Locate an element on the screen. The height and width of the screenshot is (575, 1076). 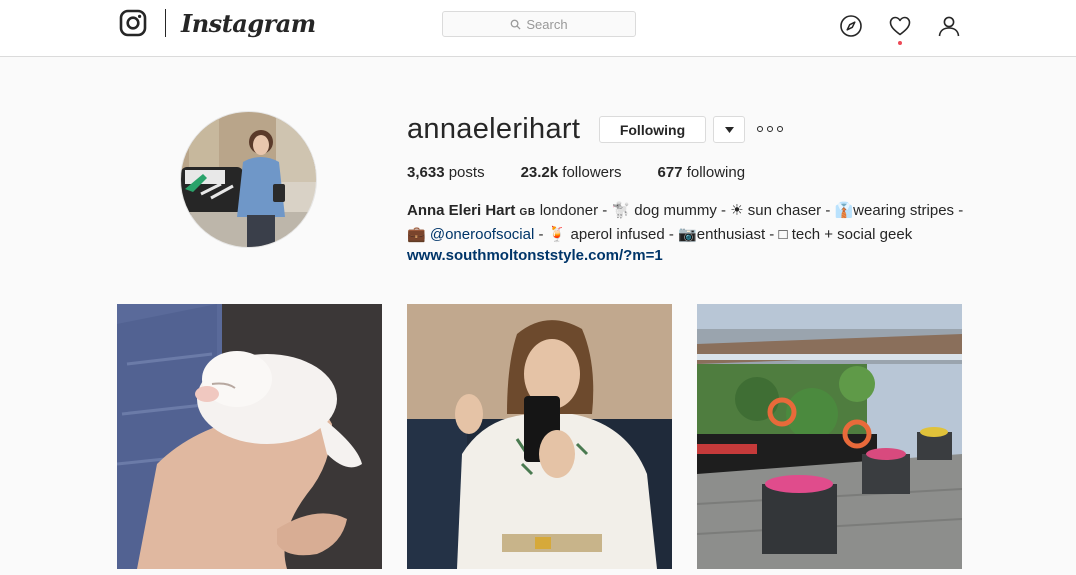
followers-count: 23.2k is located at coordinates (539, 172).